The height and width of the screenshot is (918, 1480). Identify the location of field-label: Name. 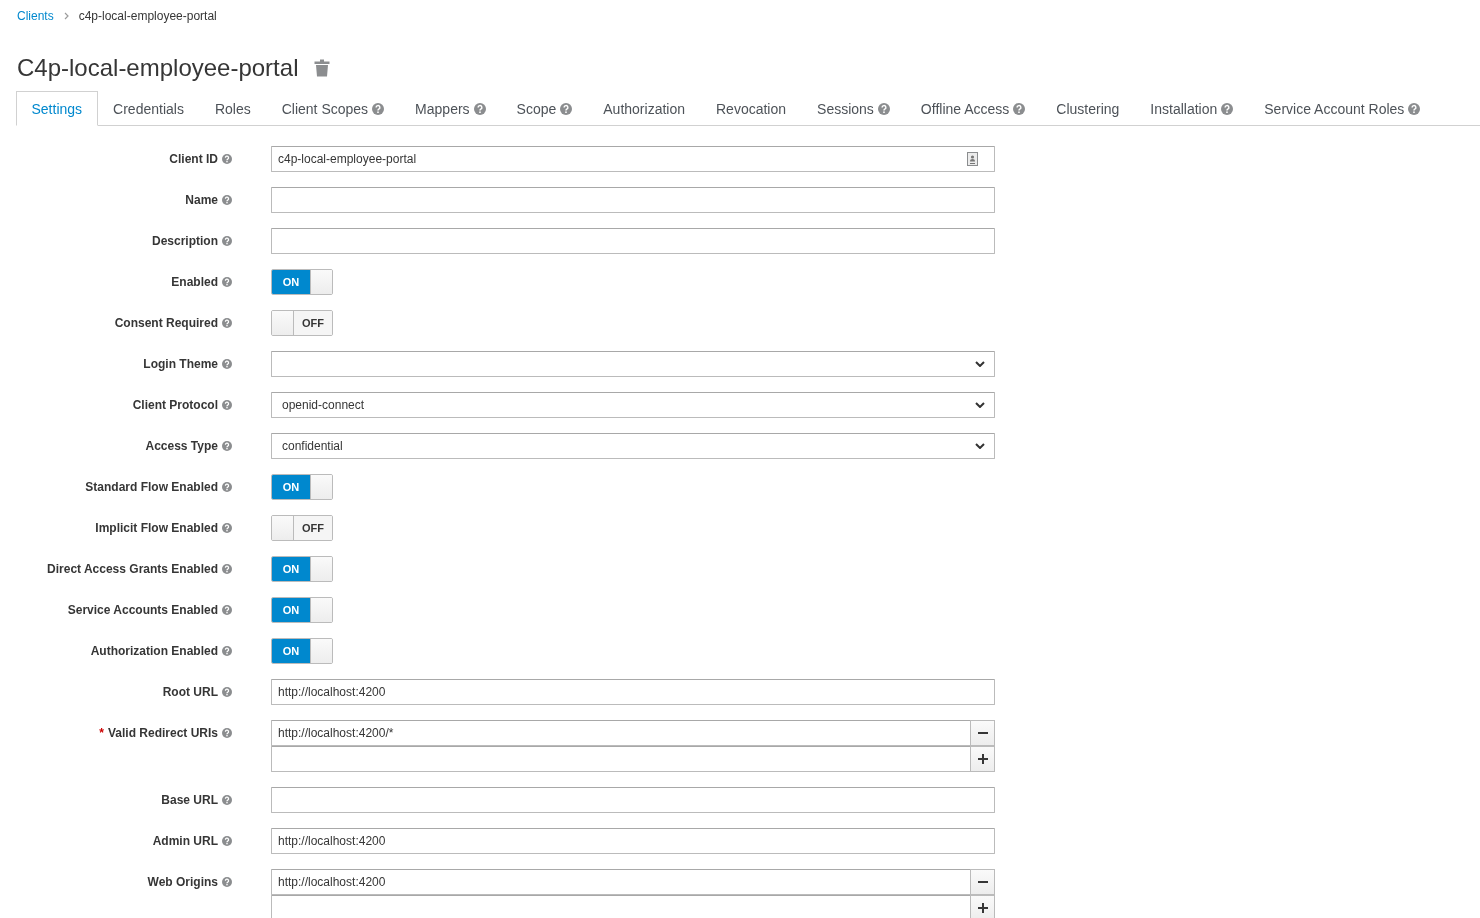
(201, 200).